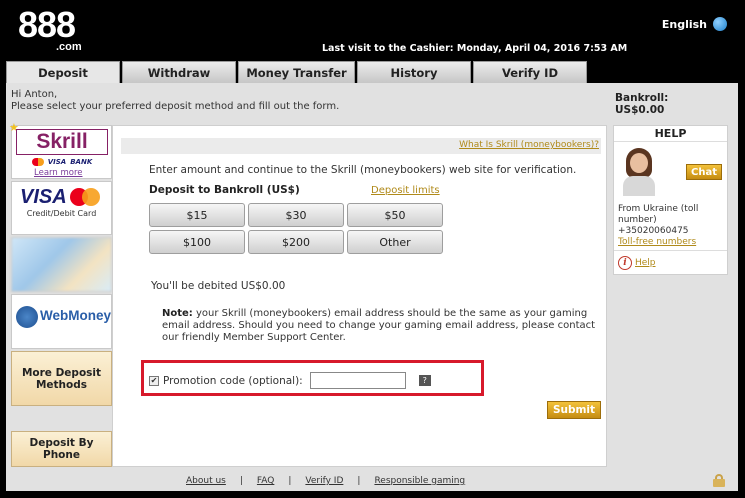 Image resolution: width=745 pixels, height=498 pixels. I want to click on footer-verify-id: Verify ID, so click(324, 481).